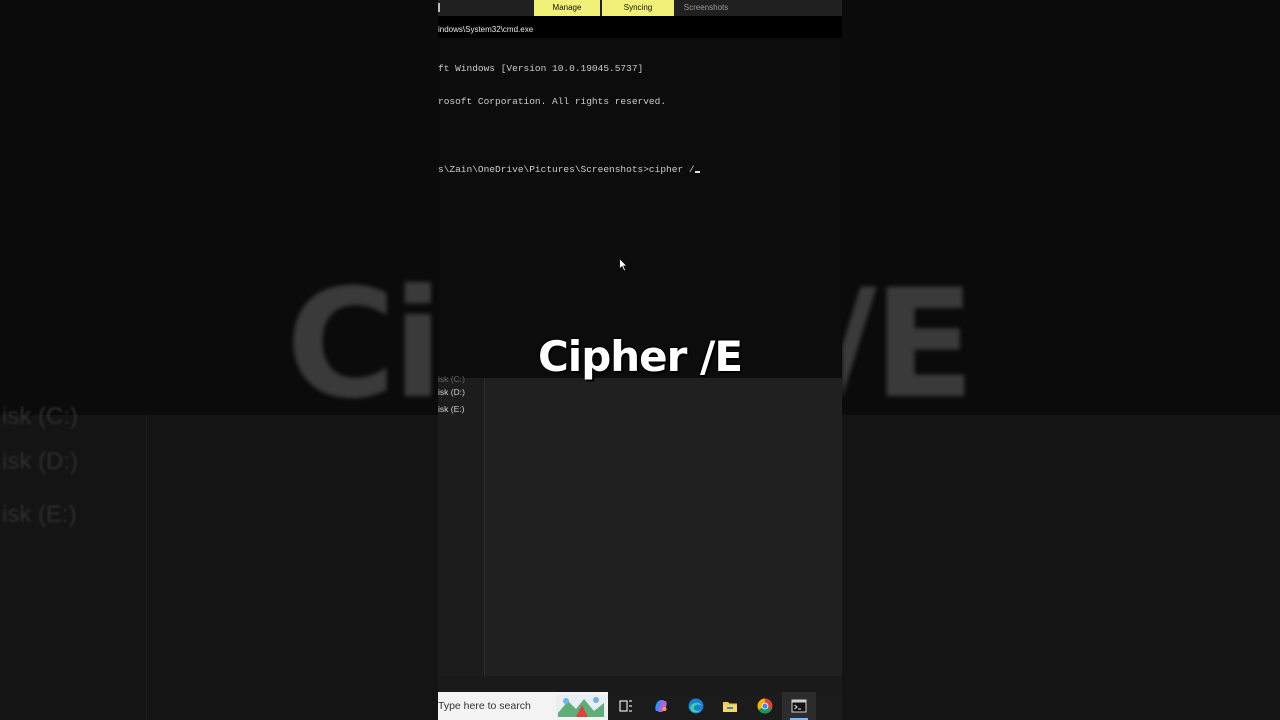  I want to click on terminal-icon, so click(799, 706).